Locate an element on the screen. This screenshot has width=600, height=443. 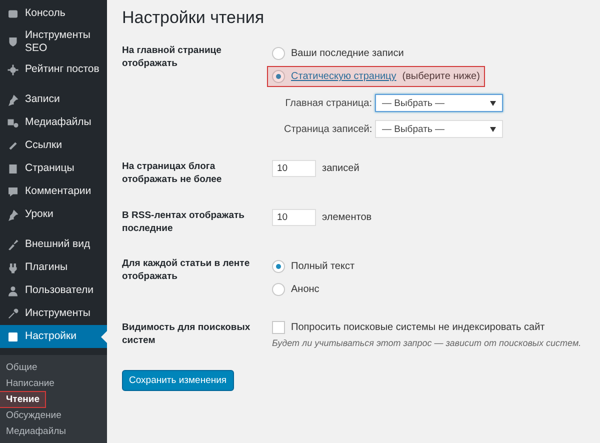
menu-item: Страницы is located at coordinates (53, 168).